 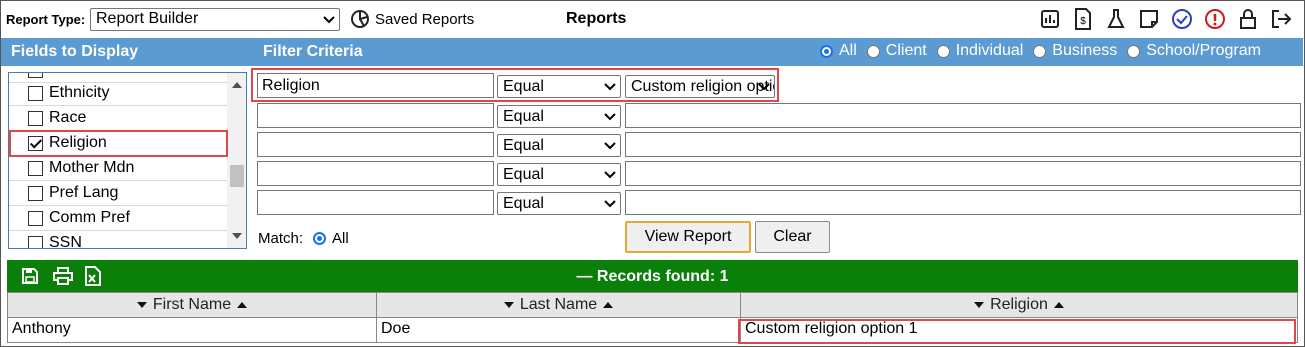 What do you see at coordinates (65, 241) in the screenshot?
I see `field-label: SSN` at bounding box center [65, 241].